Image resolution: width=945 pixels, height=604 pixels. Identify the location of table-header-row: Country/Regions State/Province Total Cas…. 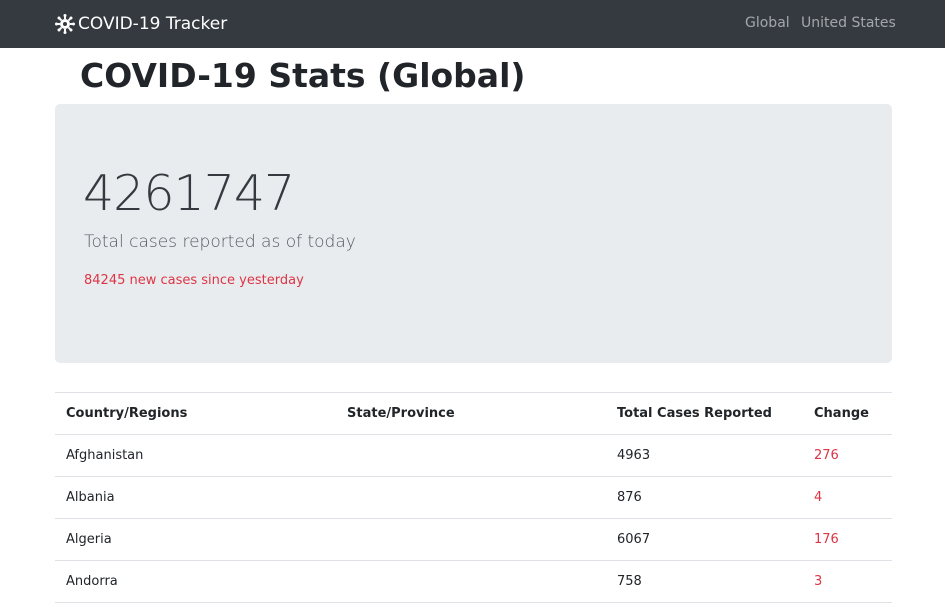
(473, 413).